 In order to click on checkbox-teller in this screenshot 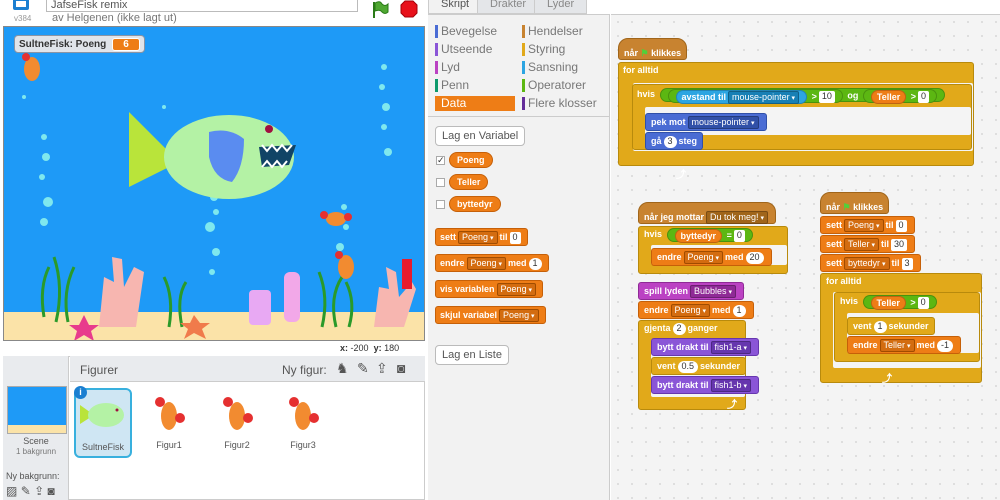, I will do `click(440, 182)`.